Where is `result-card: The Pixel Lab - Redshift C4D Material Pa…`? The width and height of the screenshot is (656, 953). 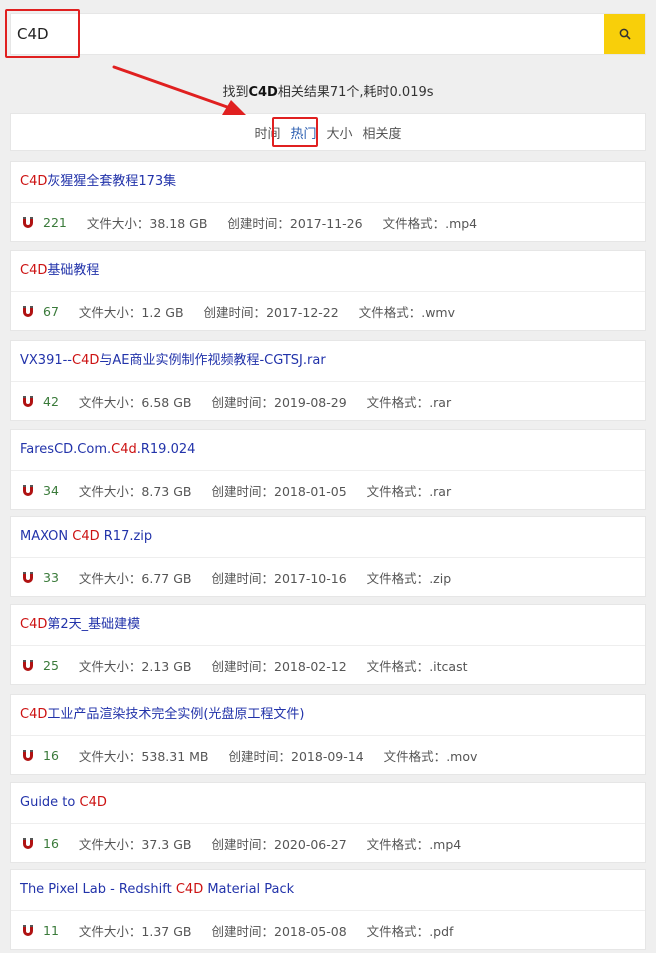
result-card: The Pixel Lab - Redshift C4D Material Pa… is located at coordinates (328, 909).